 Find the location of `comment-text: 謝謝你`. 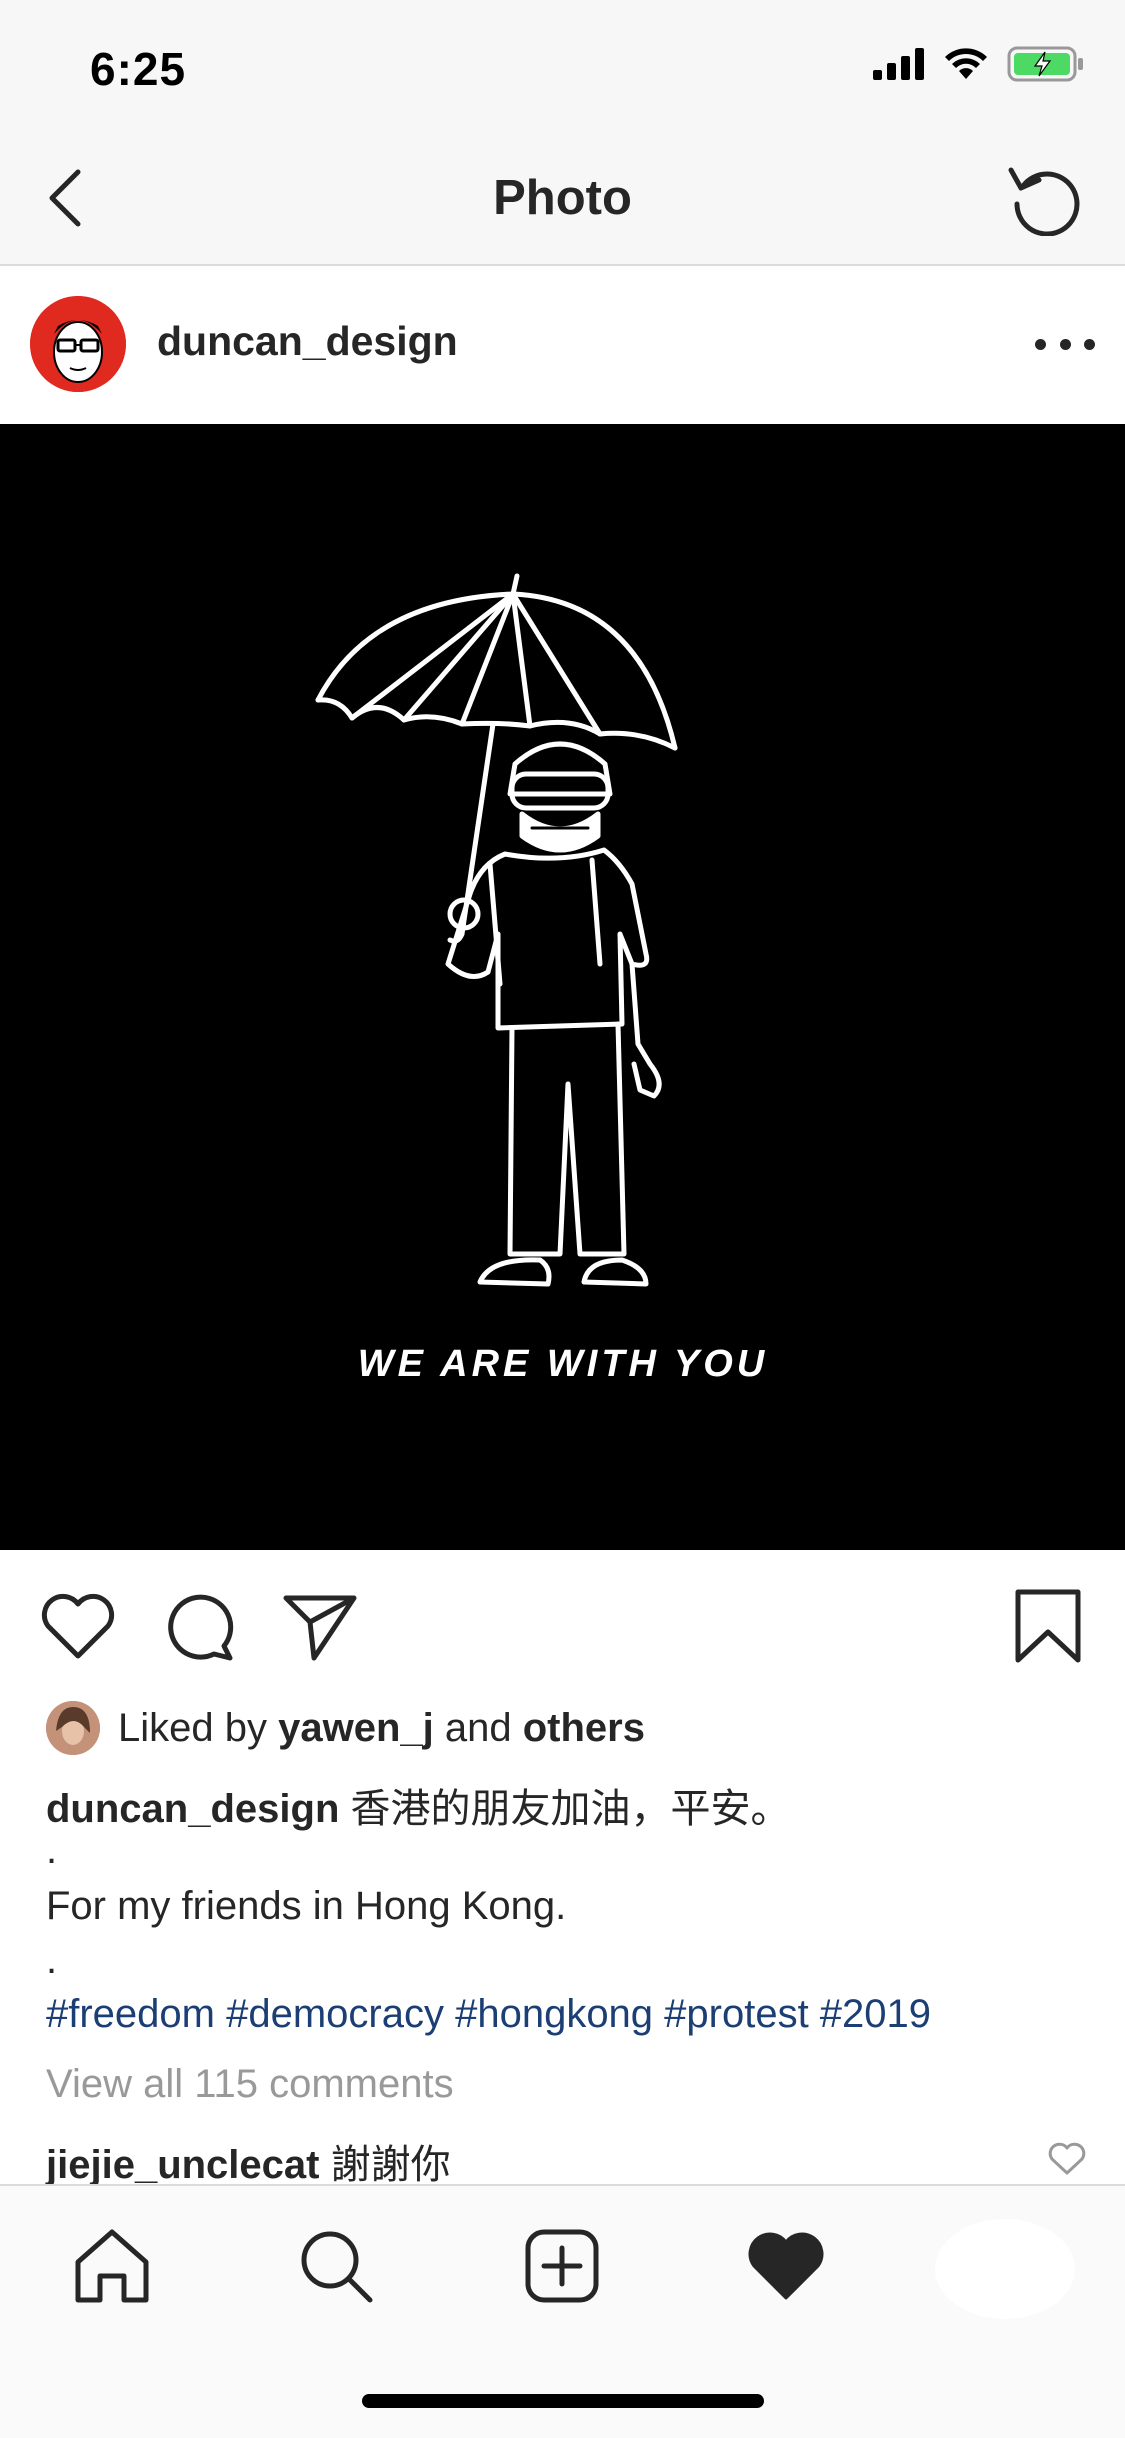

comment-text: 謝謝你 is located at coordinates (385, 2165).